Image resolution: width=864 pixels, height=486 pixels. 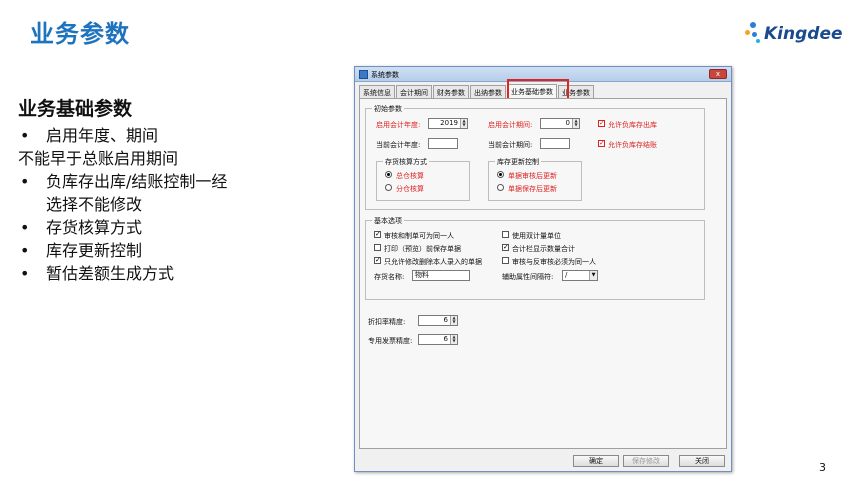 What do you see at coordinates (505, 234) in the screenshot?
I see `dual-unit-checkbox` at bounding box center [505, 234].